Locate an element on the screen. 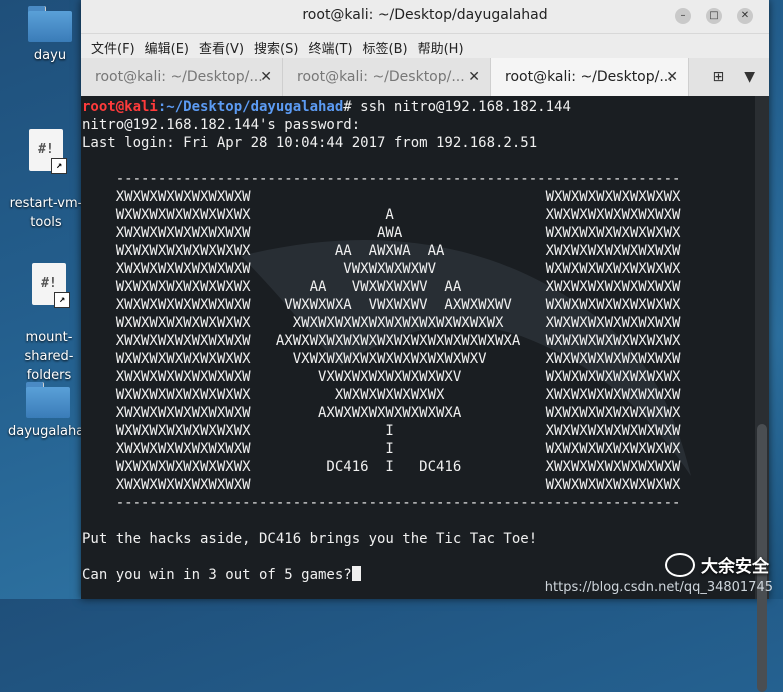 This screenshot has height=692, width=783. desktop-folder-dayu: dayu is located at coordinates (50, 35).